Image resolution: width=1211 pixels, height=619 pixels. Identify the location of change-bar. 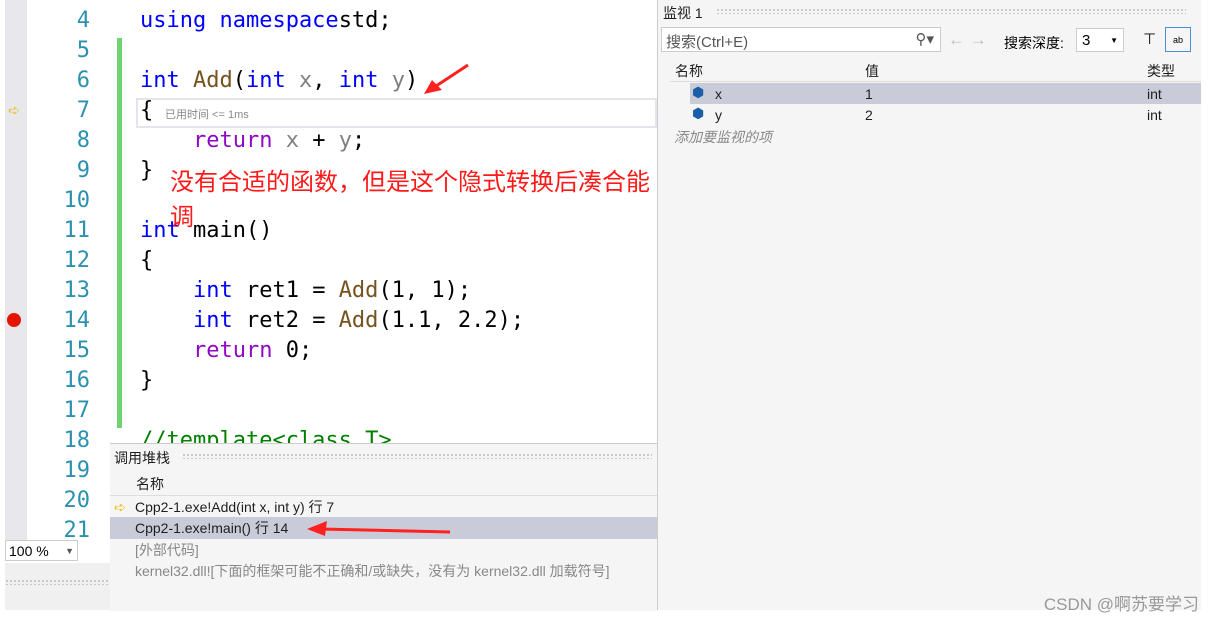
(119, 233).